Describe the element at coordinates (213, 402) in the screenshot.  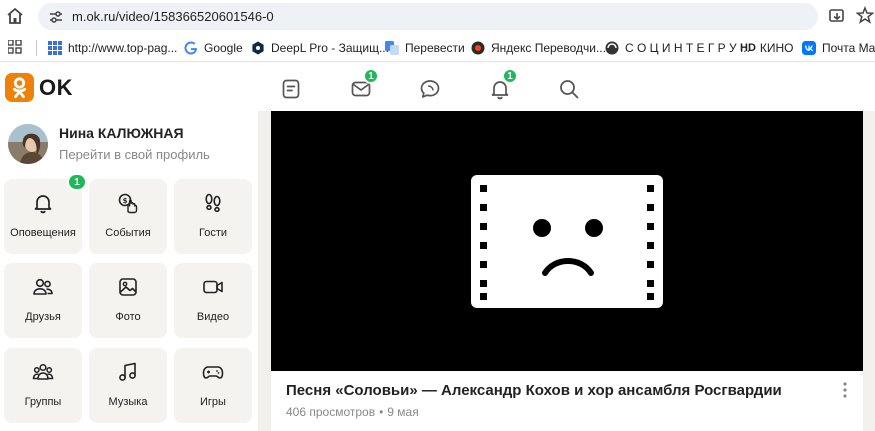
I see `tile-label: Игры` at that location.